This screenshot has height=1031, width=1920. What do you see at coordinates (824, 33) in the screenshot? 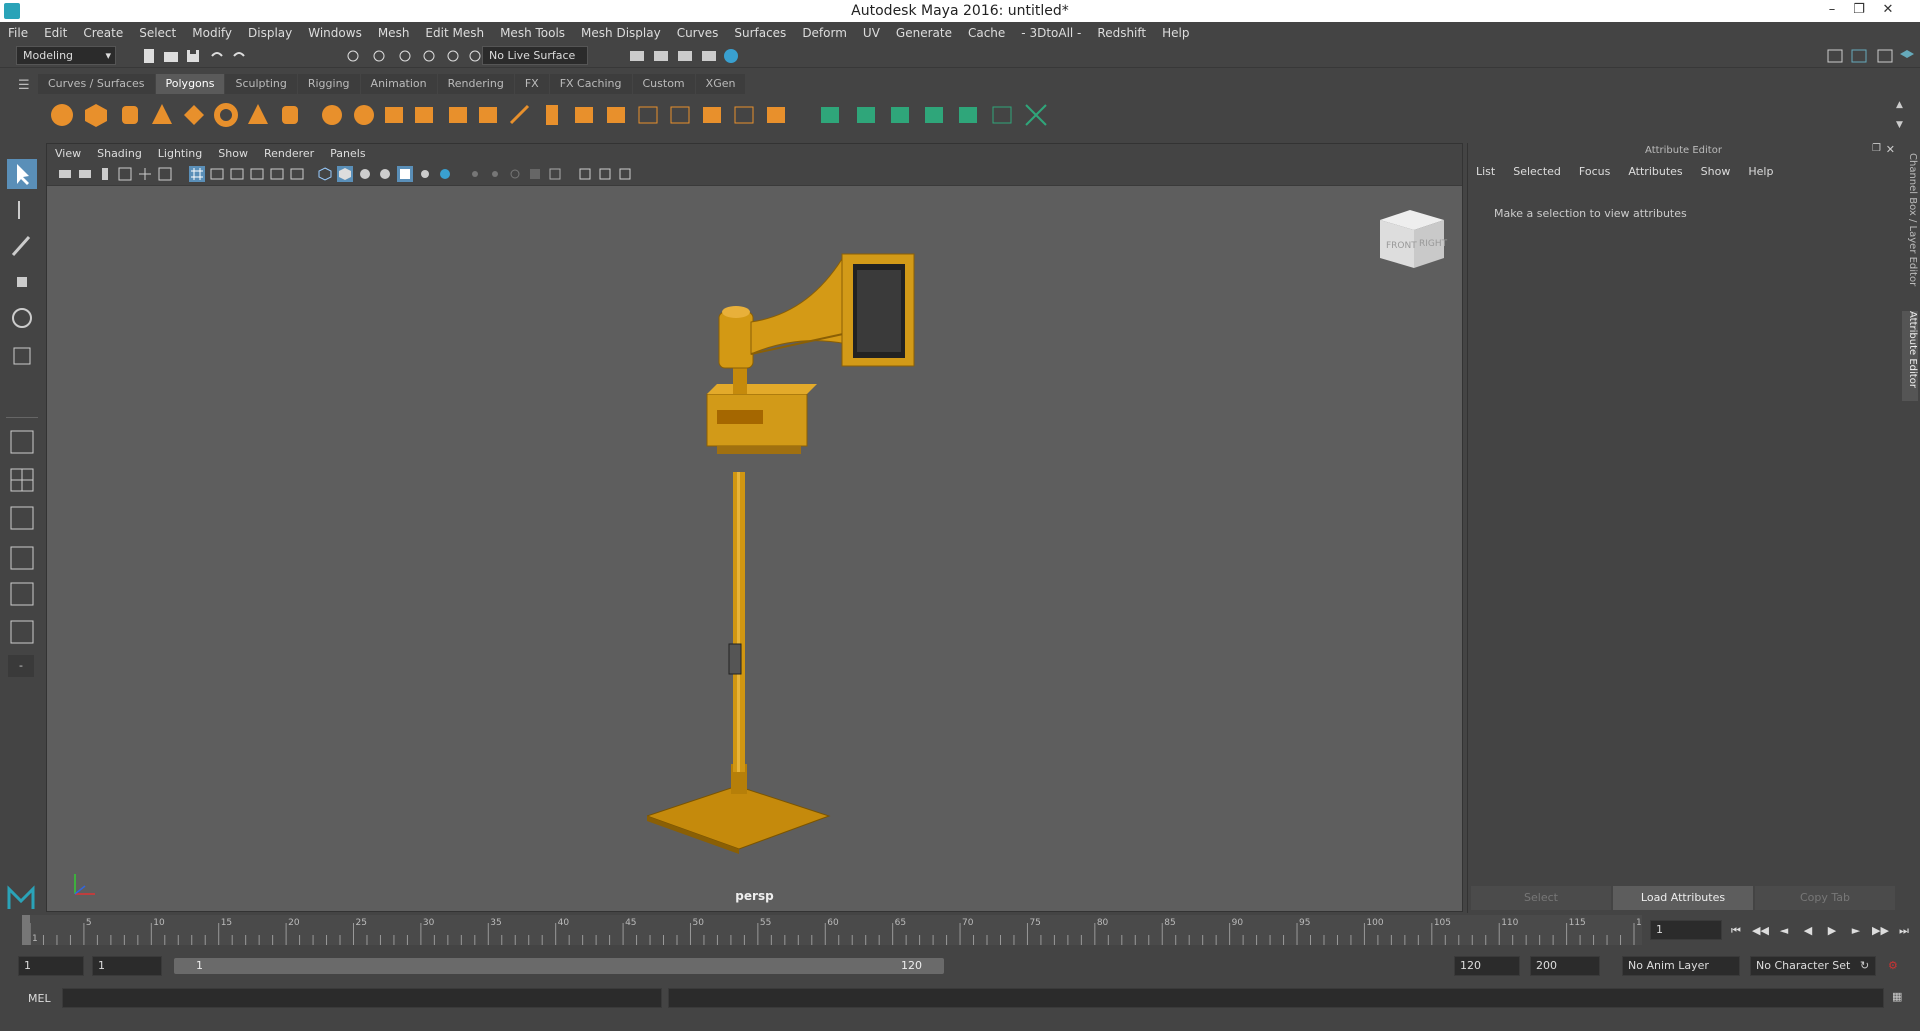
I see `menu-deform: Deform` at bounding box center [824, 33].